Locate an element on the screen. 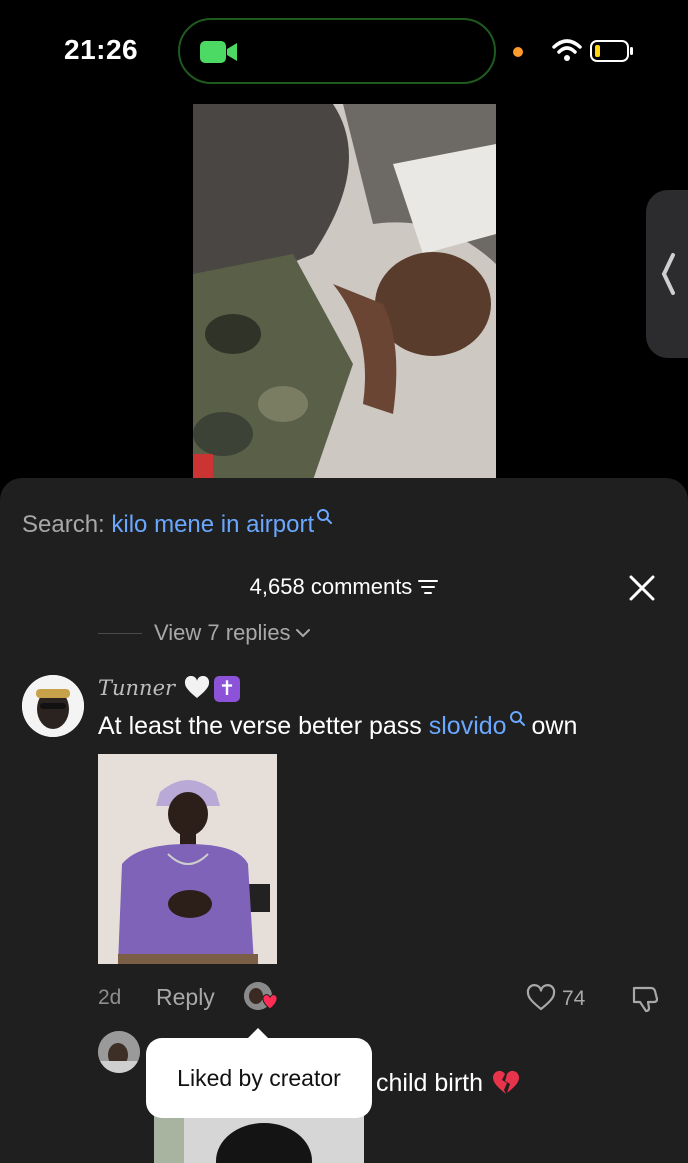 This screenshot has height=1163, width=688. status-time: 21:26 is located at coordinates (101, 49).